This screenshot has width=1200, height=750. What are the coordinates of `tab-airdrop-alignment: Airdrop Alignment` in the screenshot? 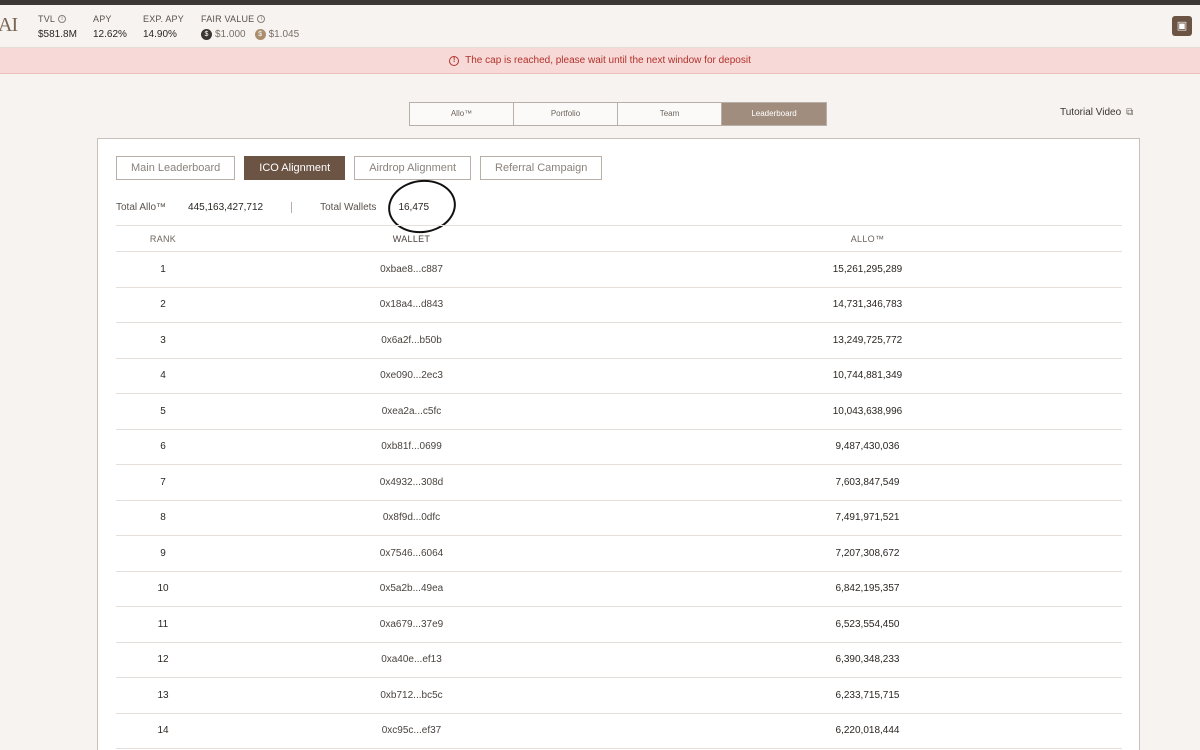 It's located at (413, 168).